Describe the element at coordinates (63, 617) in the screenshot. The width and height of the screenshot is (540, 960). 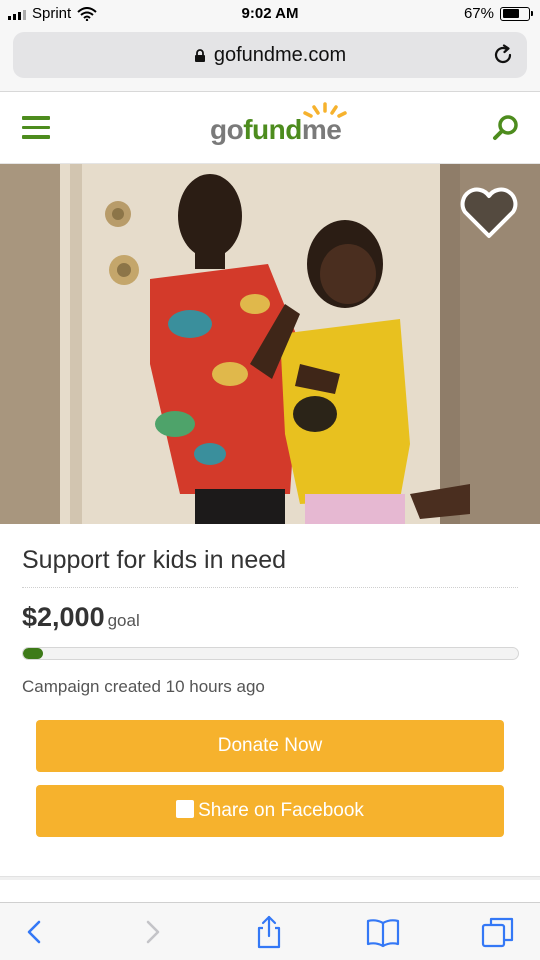
I see `goal-amount: $2,000` at that location.